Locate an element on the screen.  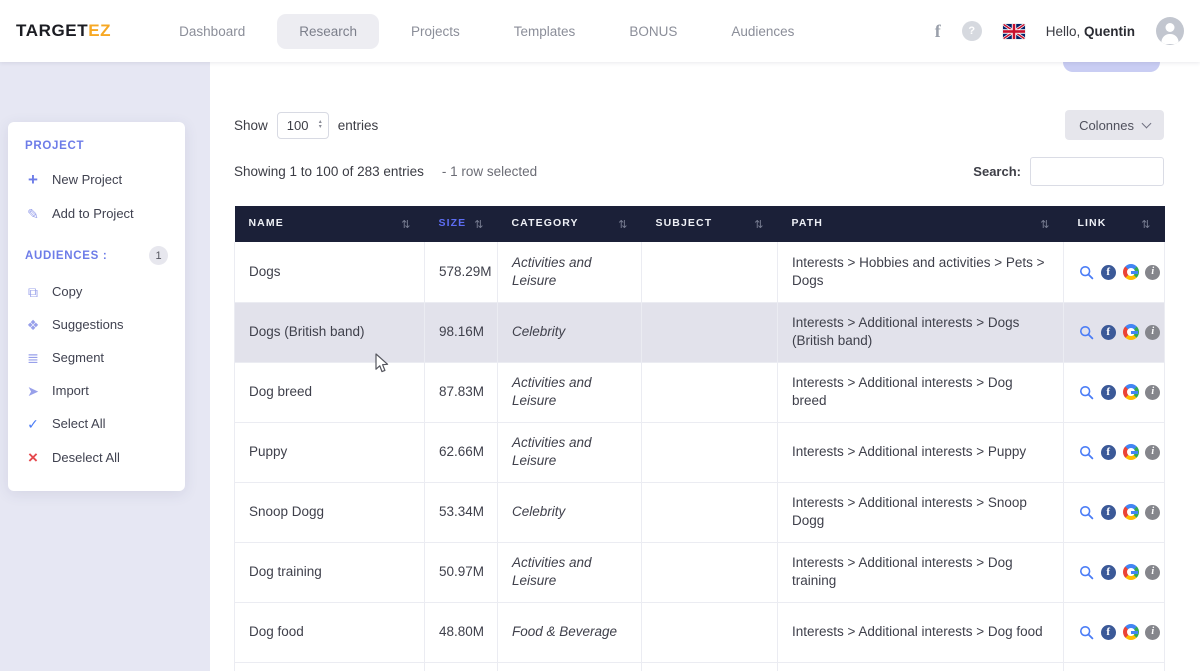
nav-research: Research is located at coordinates (328, 31).